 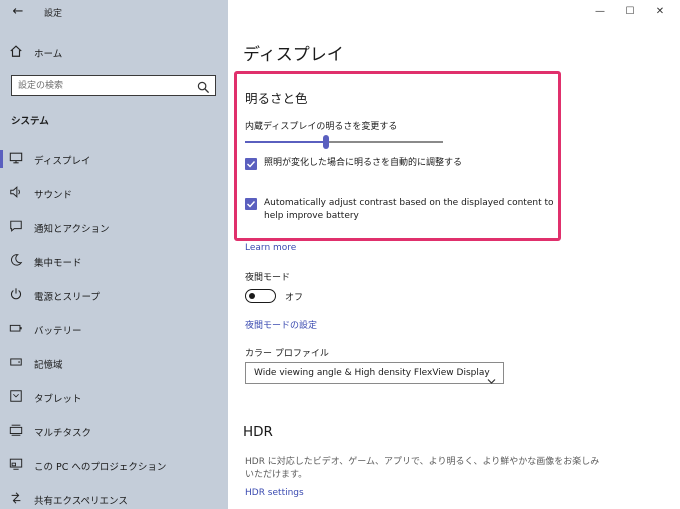 What do you see at coordinates (17, 363) in the screenshot?
I see `storage-icon` at bounding box center [17, 363].